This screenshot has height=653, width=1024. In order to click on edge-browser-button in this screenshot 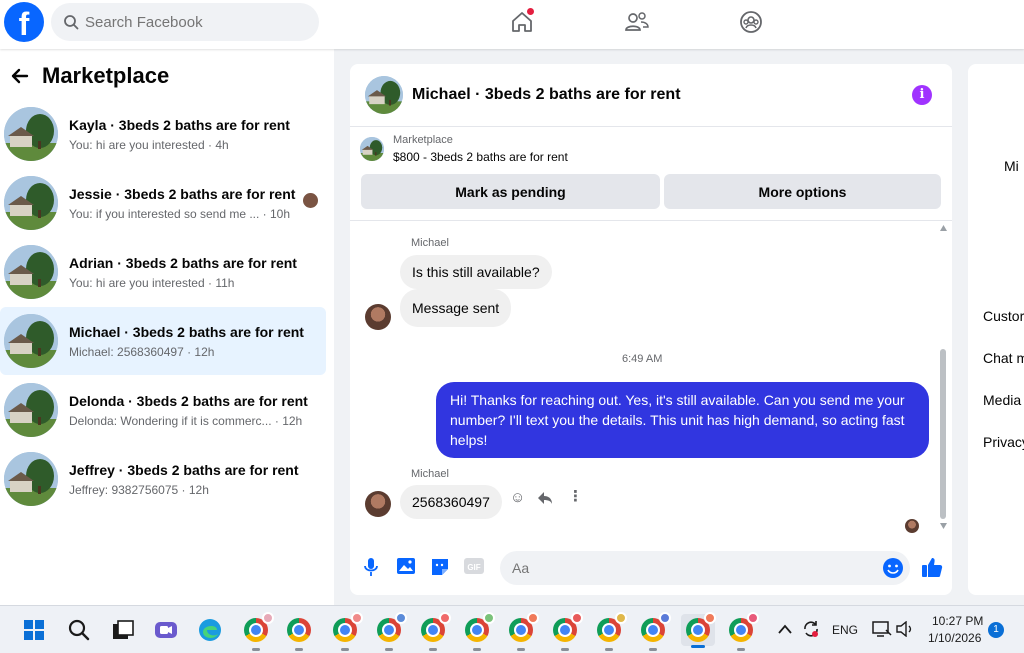, I will do `click(210, 630)`.